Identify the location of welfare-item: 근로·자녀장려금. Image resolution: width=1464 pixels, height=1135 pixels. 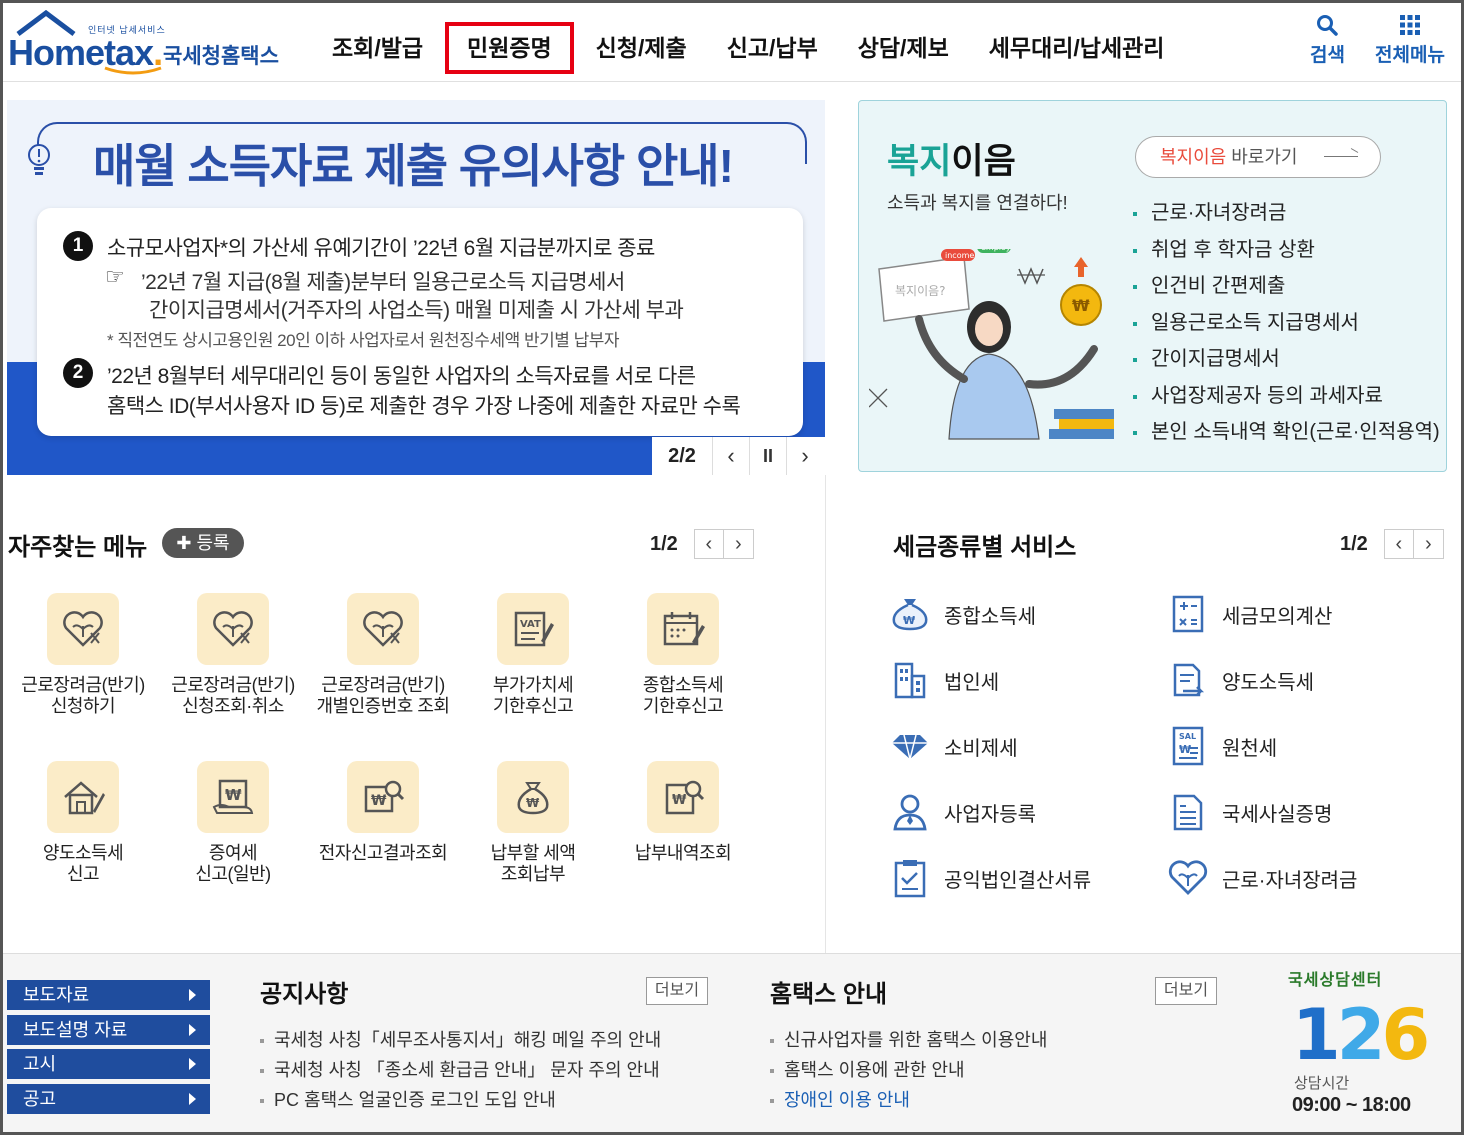
(1285, 213).